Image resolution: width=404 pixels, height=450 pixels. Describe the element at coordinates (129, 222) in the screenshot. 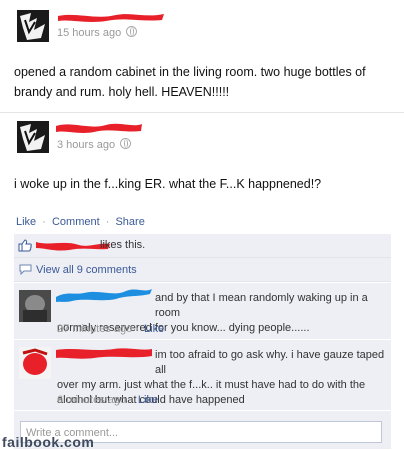

I see `share-link: Share` at that location.